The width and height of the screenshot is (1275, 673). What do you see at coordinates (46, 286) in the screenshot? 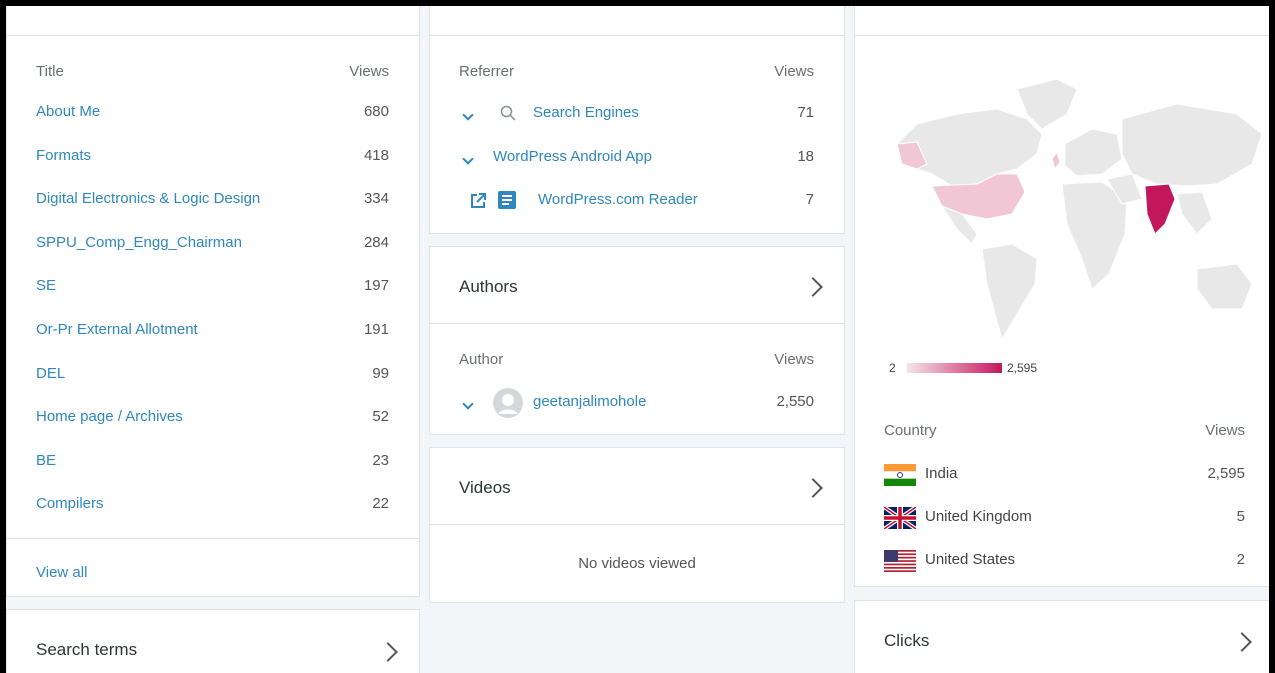
I see `post-title-link: SE` at bounding box center [46, 286].